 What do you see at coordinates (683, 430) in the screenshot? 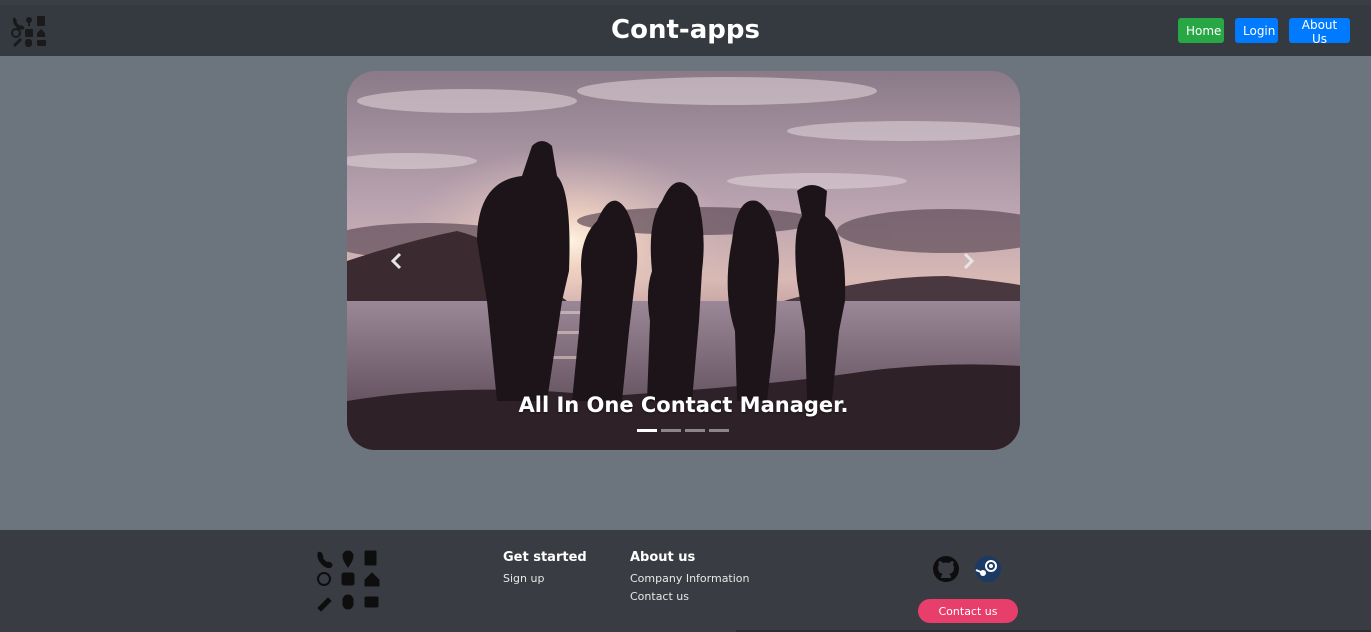
I see `carousel-indicators` at bounding box center [683, 430].